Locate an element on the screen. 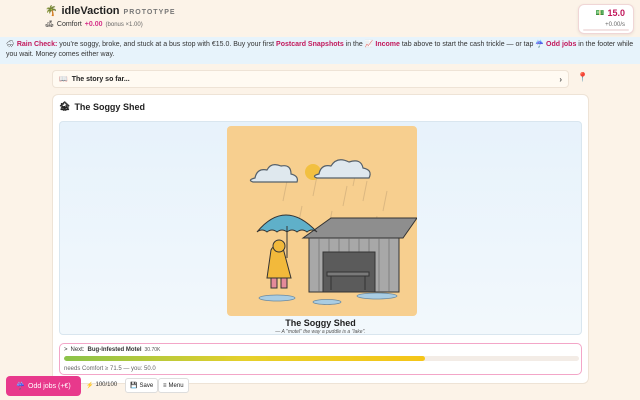  next-progress-fill is located at coordinates (244, 358).